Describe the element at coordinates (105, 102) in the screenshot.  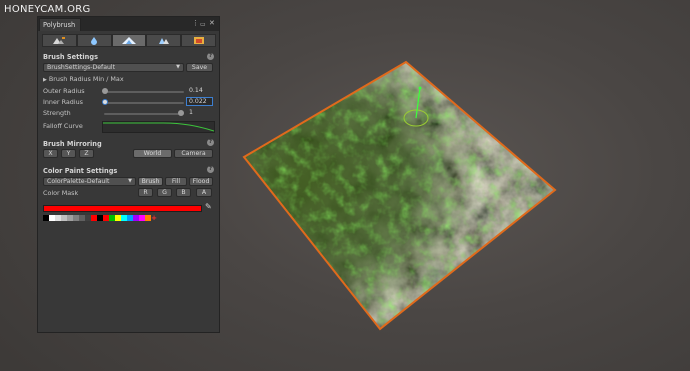
I see `inner-radius-knob` at that location.